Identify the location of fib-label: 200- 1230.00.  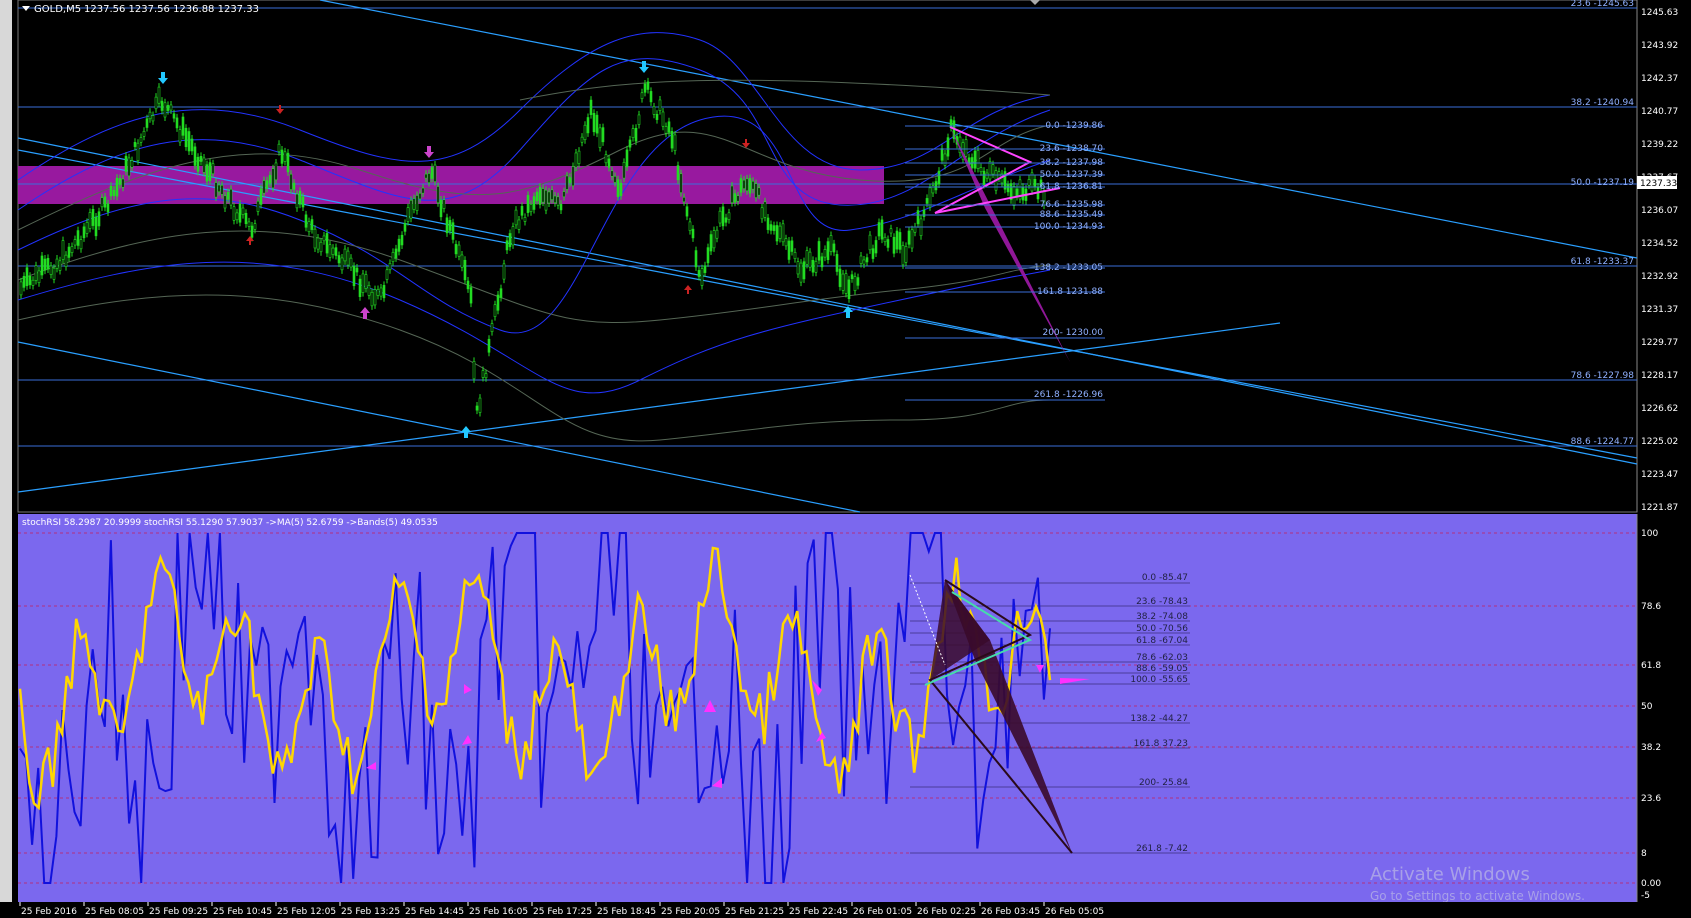
(1072, 333).